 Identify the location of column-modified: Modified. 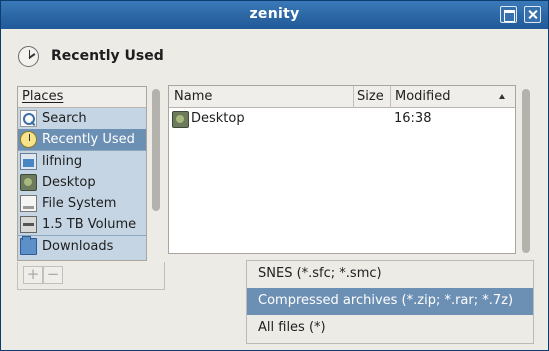
(422, 96).